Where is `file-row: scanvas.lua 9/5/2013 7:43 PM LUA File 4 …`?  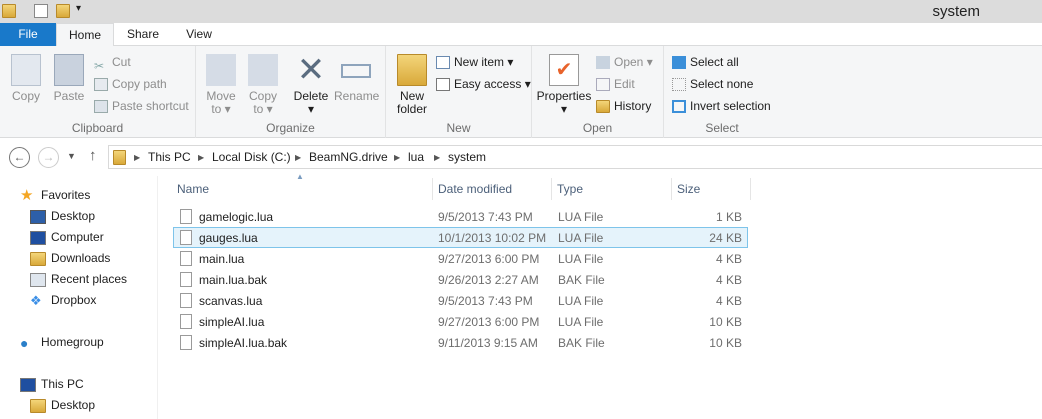 file-row: scanvas.lua 9/5/2013 7:43 PM LUA File 4 … is located at coordinates (460, 300).